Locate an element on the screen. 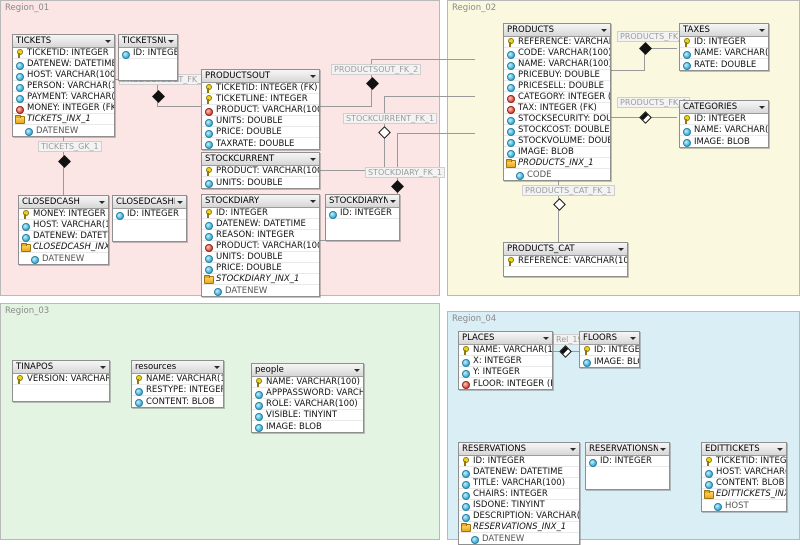  table-tinapos: TINAPOS VERSION: VARCHAR(100) is located at coordinates (61, 381).